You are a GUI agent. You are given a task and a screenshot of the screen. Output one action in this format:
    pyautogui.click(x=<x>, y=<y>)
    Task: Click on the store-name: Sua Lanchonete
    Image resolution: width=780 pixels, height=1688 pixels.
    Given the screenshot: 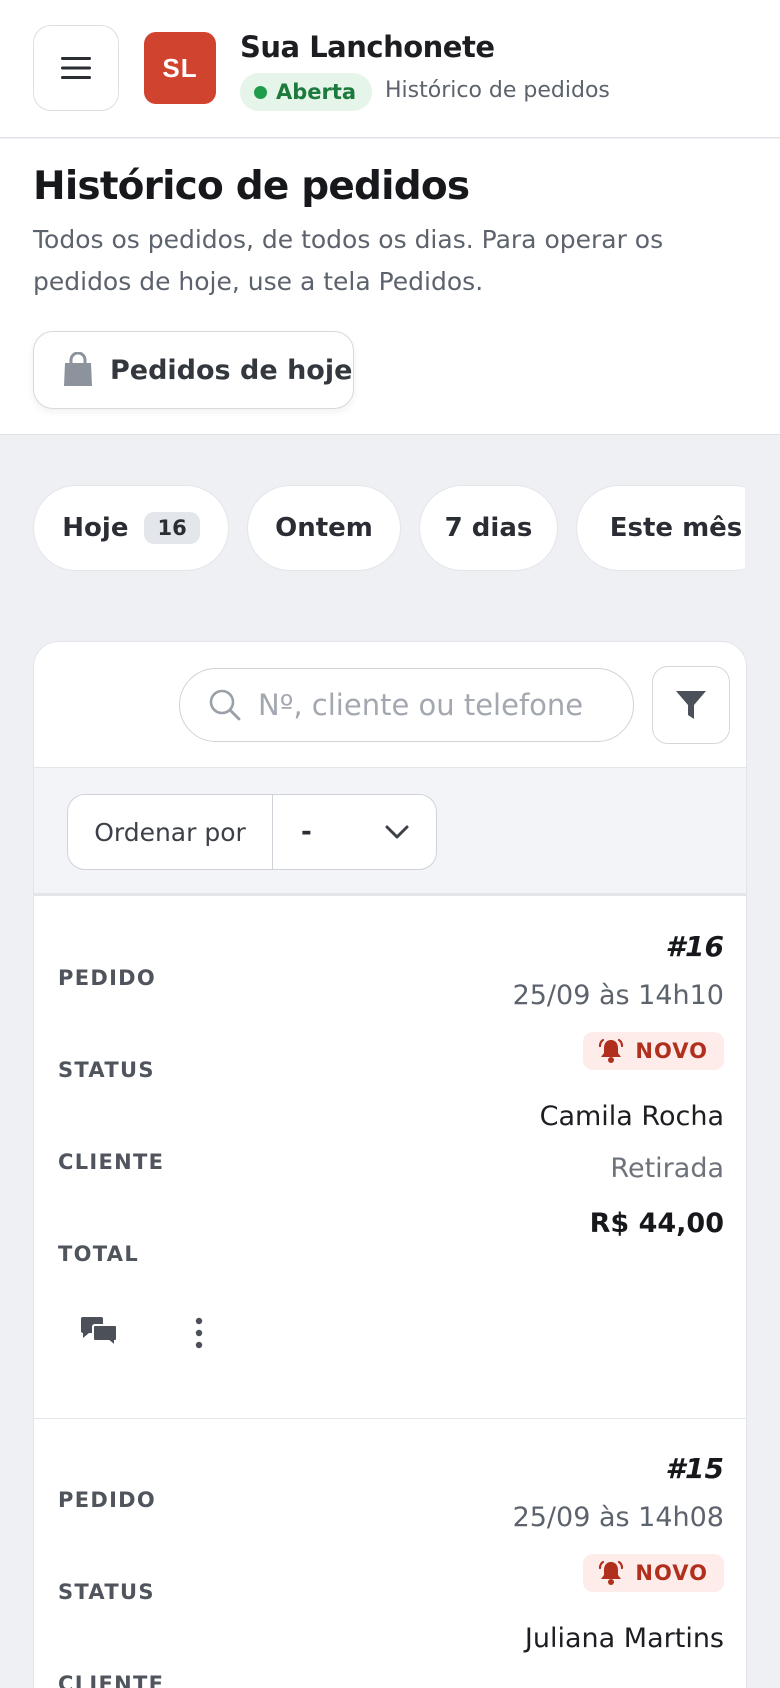 What is the action you would take?
    pyautogui.click(x=367, y=47)
    